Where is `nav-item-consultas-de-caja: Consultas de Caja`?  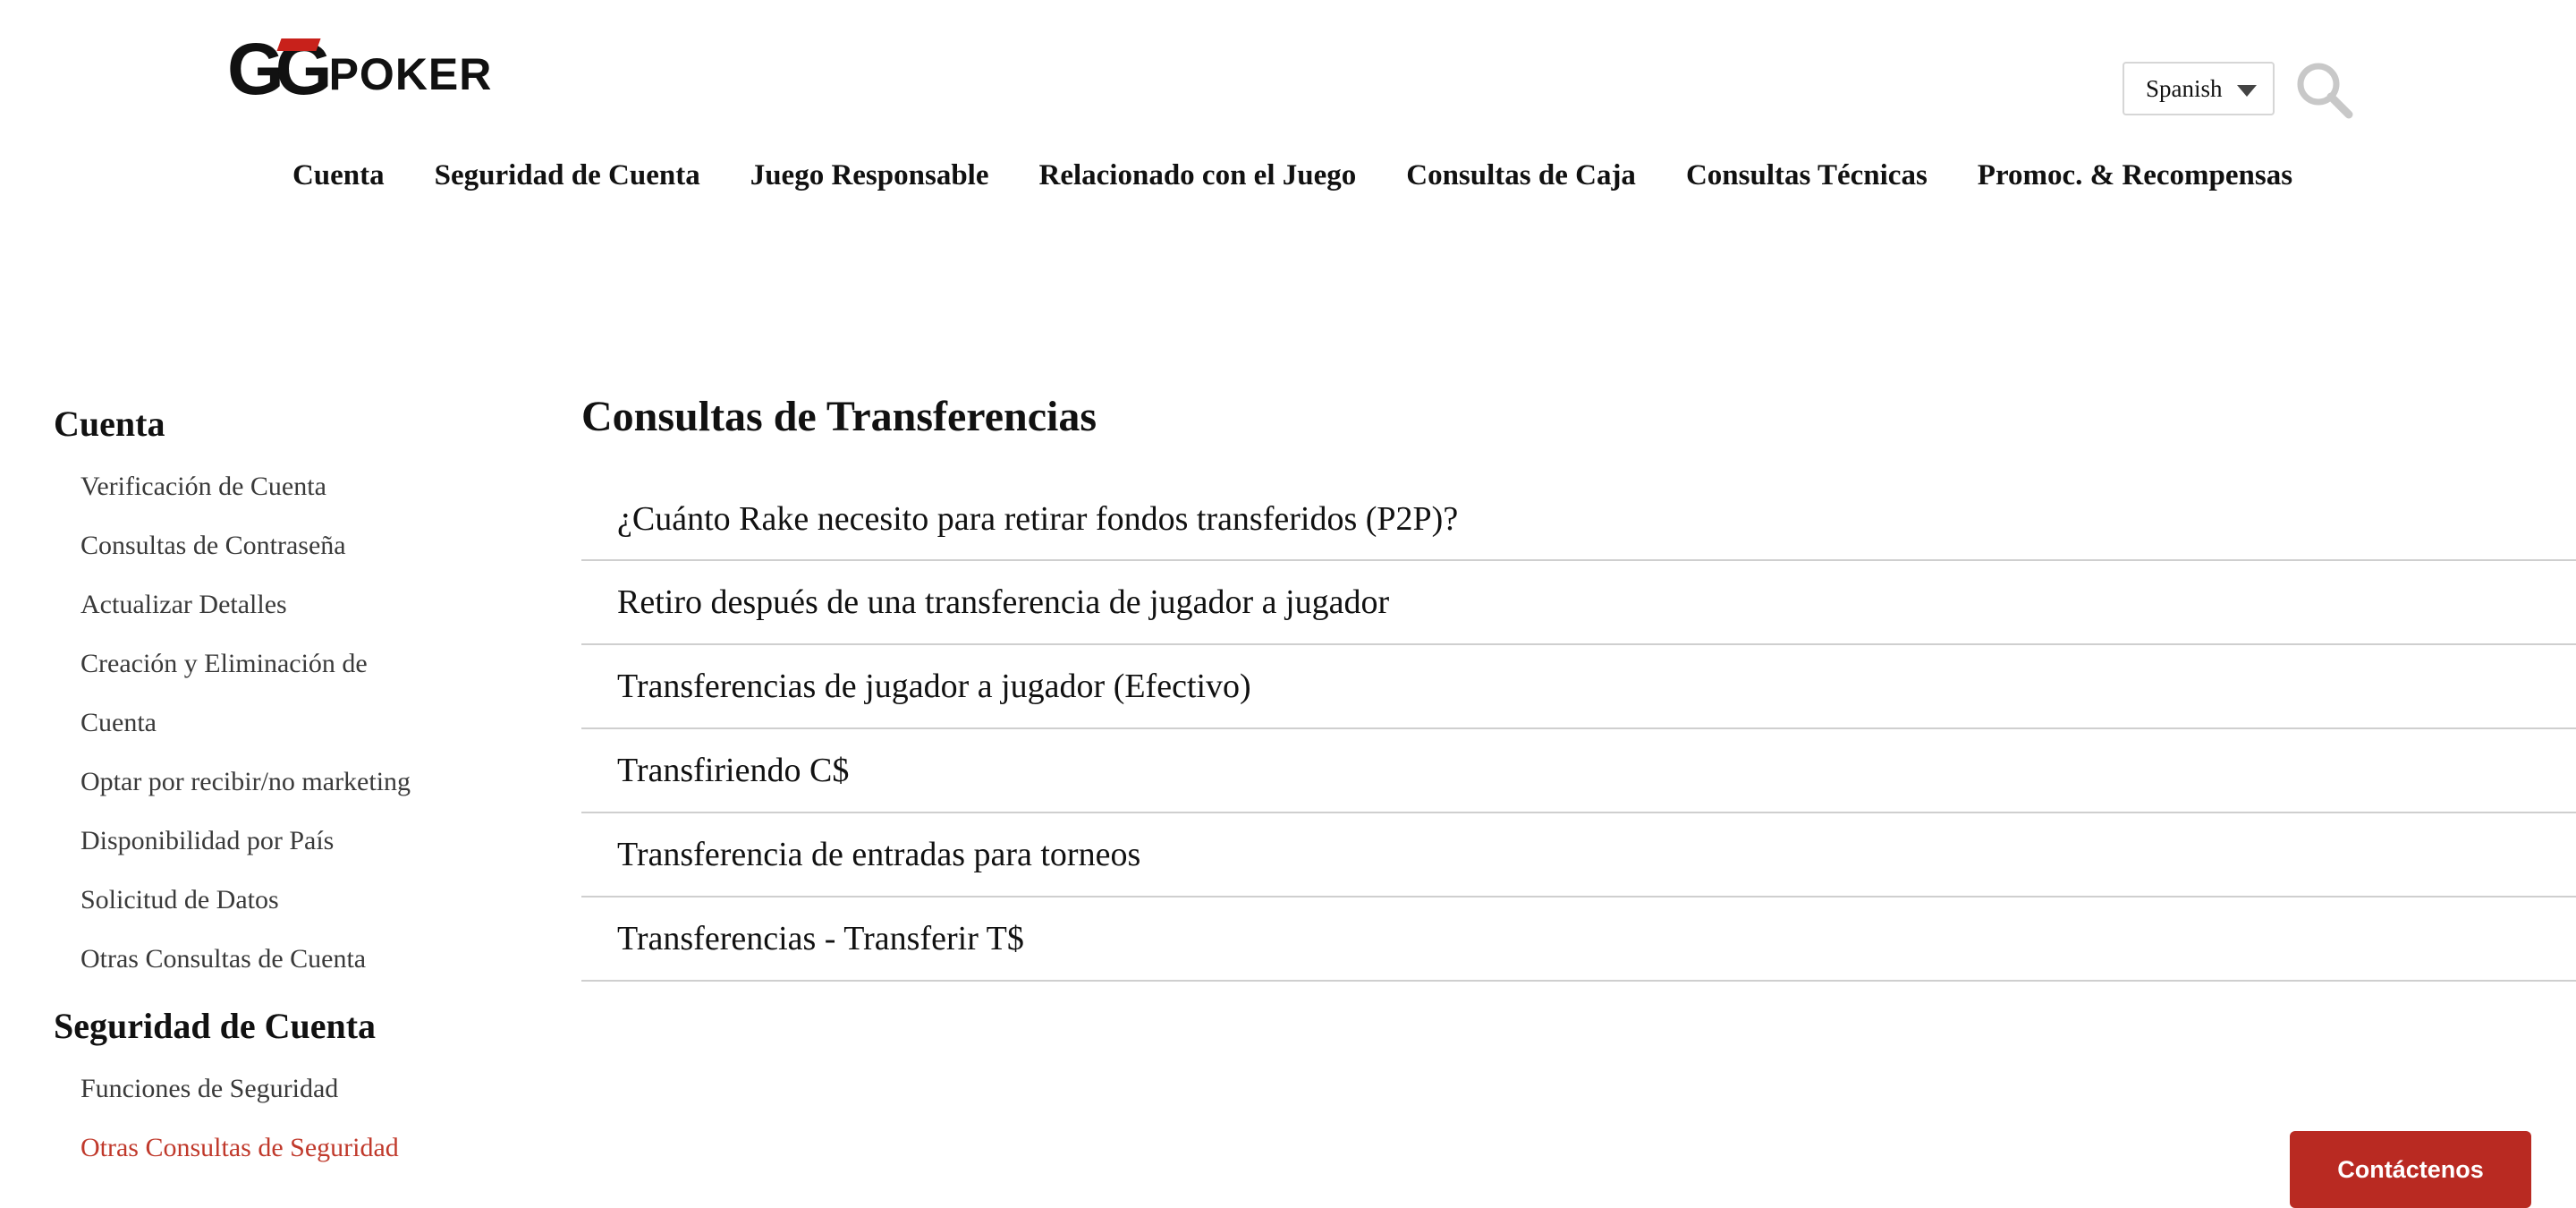 nav-item-consultas-de-caja: Consultas de Caja is located at coordinates (1521, 175).